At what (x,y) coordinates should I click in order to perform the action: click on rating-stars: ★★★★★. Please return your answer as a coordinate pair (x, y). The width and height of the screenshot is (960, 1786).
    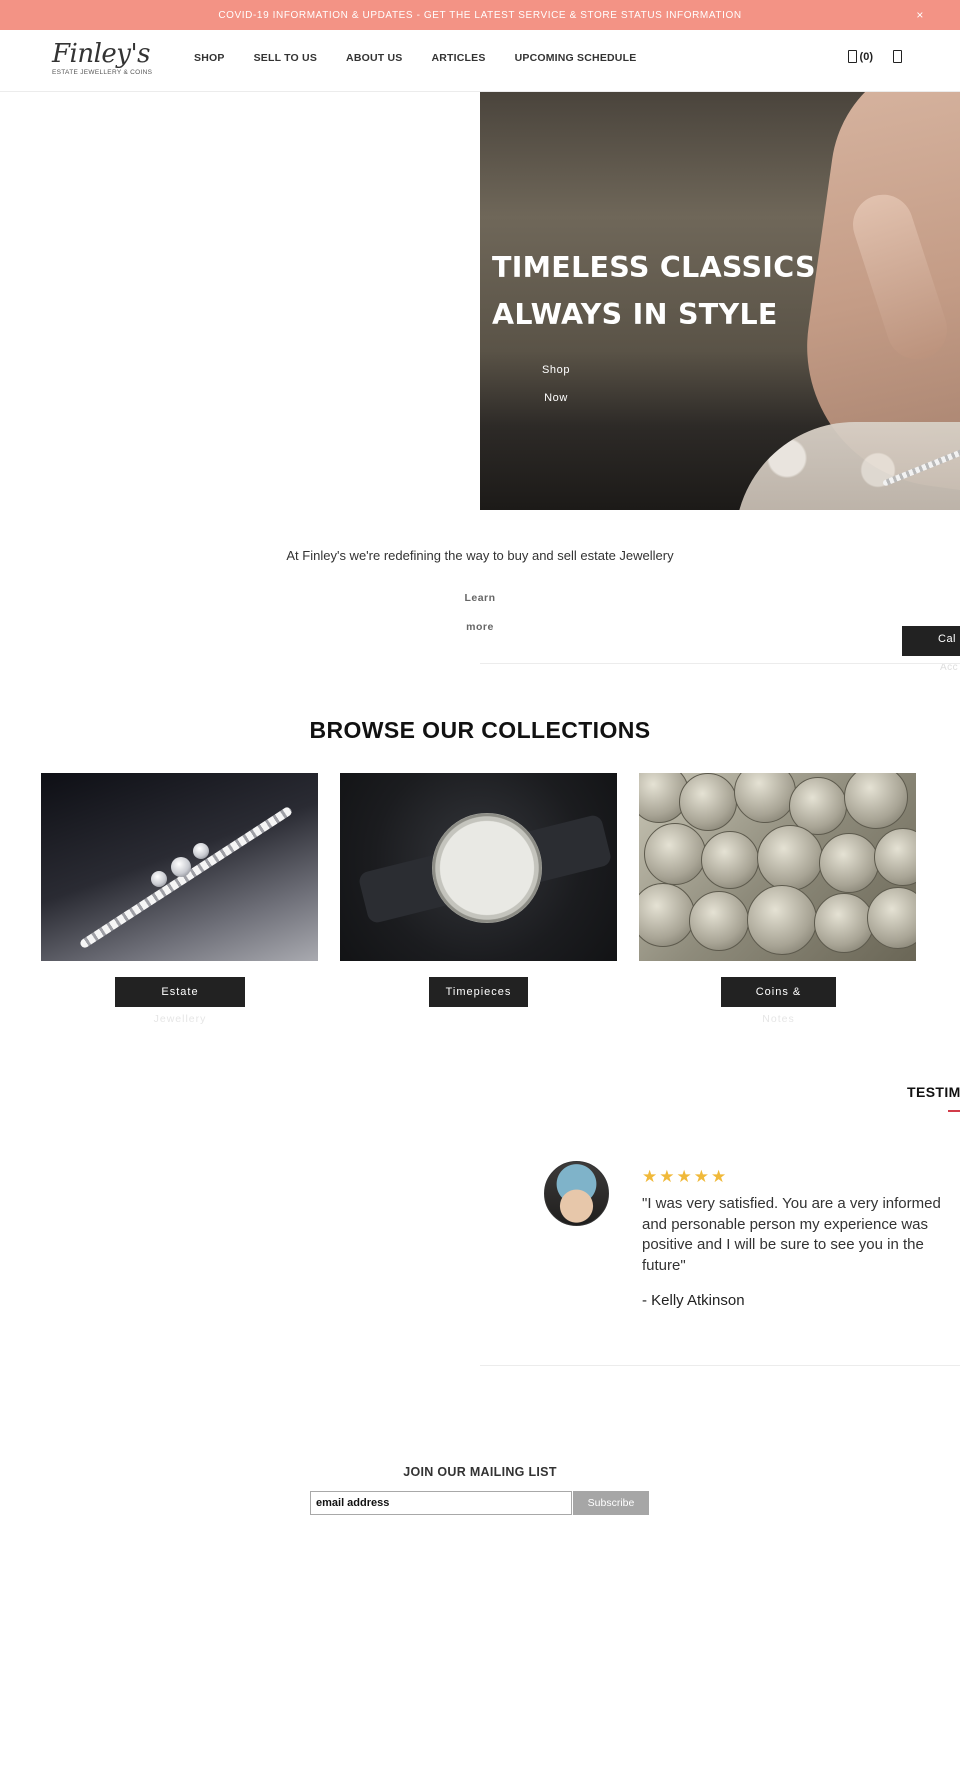
    Looking at the image, I should click on (685, 1176).